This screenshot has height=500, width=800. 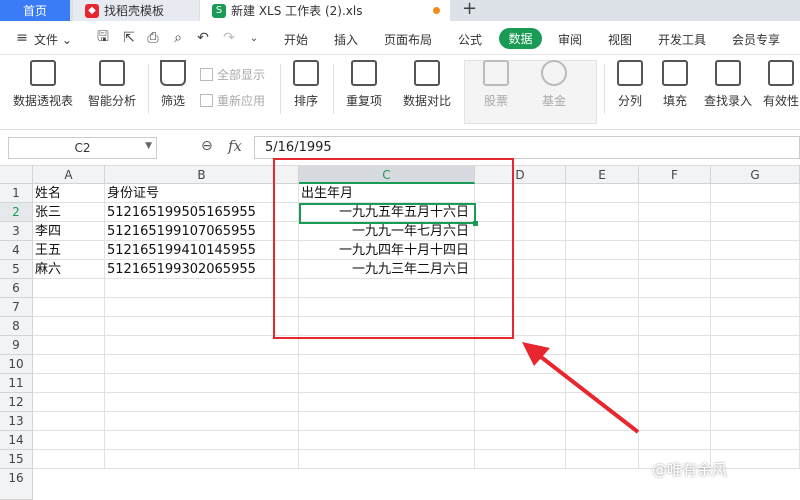 I want to click on print-icon: ⎙, so click(x=153, y=38).